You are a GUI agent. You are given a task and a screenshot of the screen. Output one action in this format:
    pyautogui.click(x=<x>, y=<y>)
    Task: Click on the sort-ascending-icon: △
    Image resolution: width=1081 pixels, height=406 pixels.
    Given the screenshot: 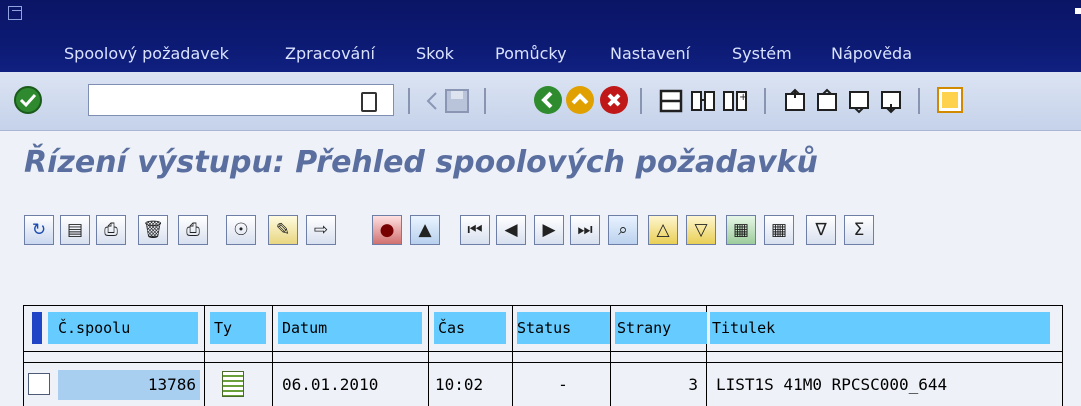 What is the action you would take?
    pyautogui.click(x=663, y=230)
    